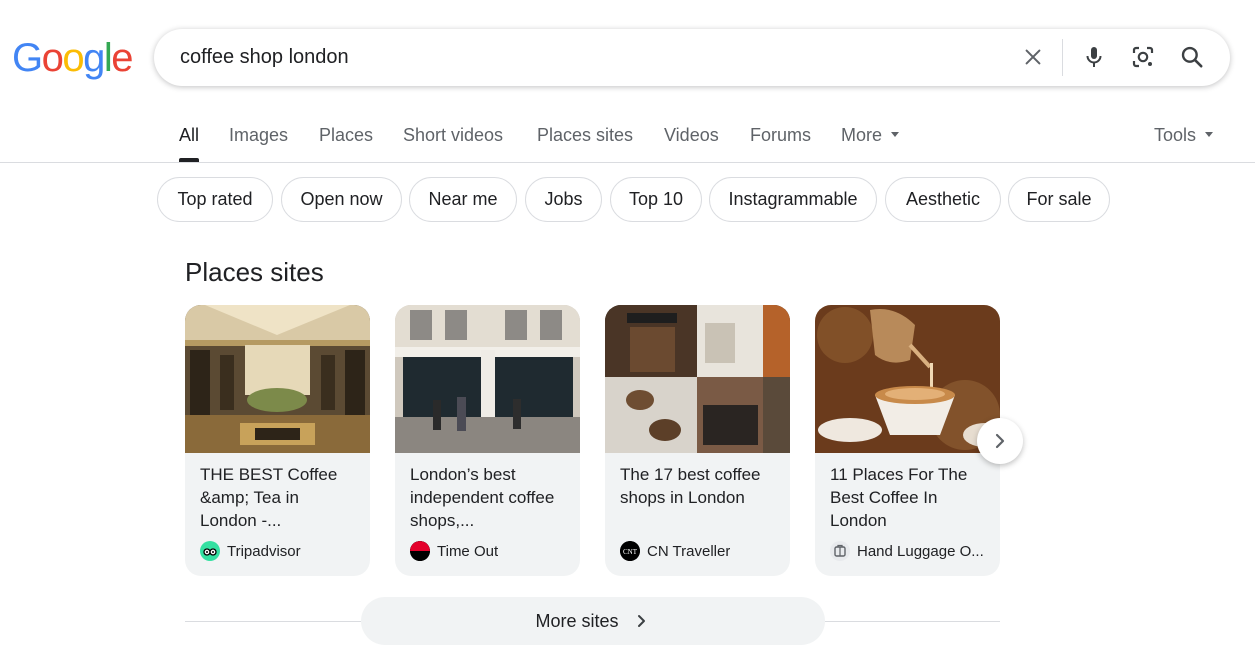  What do you see at coordinates (899, 497) in the screenshot?
I see `card-title: 11 Places For The Best Coffee In London` at bounding box center [899, 497].